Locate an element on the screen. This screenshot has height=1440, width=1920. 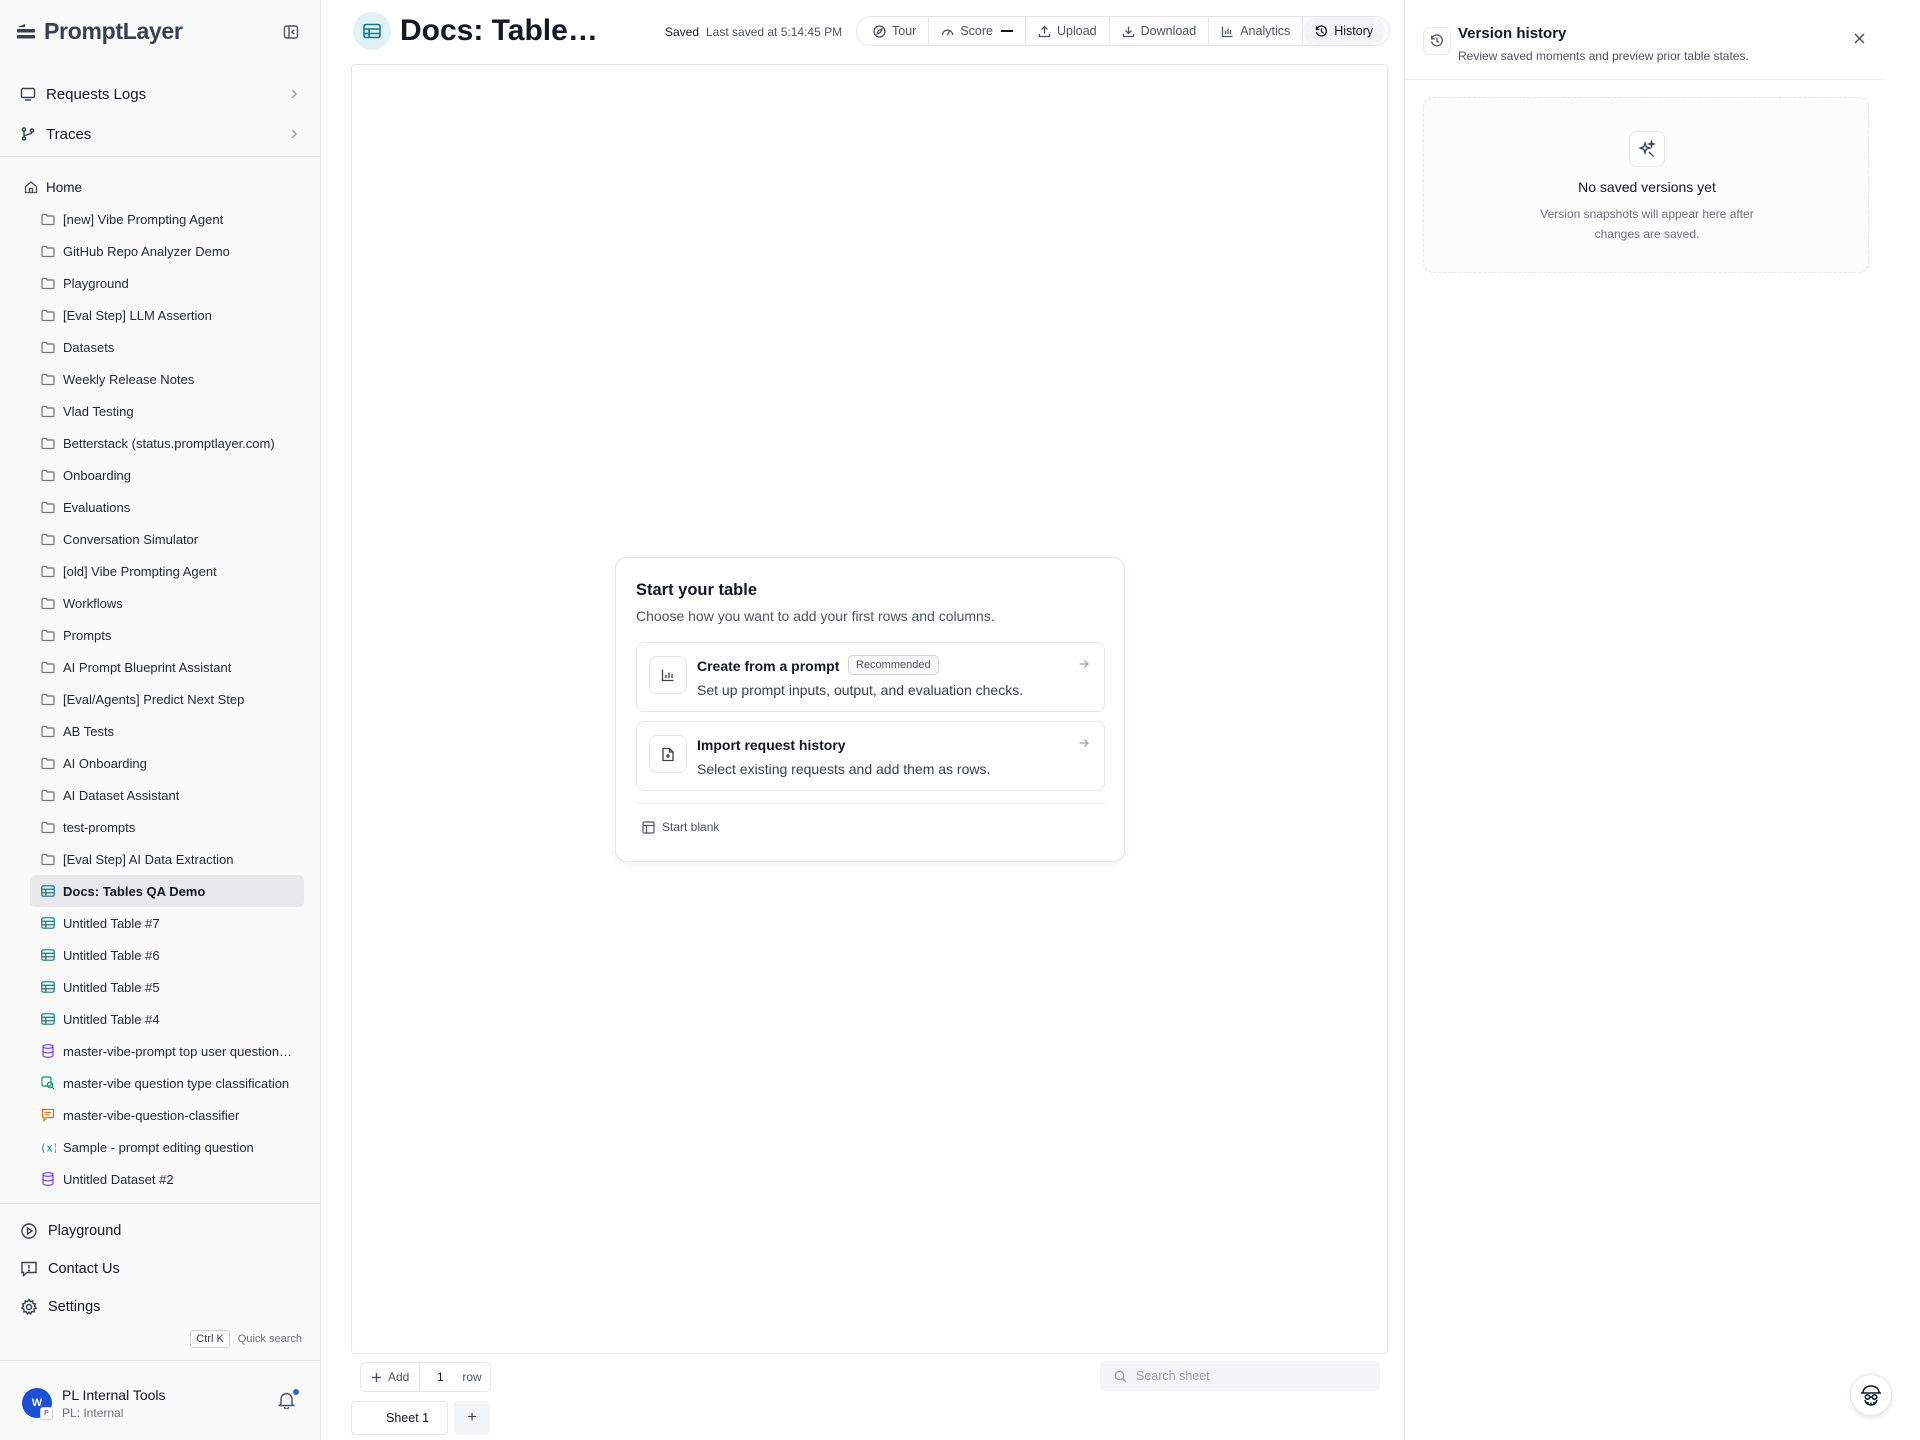
score-button: Score is located at coordinates (977, 31).